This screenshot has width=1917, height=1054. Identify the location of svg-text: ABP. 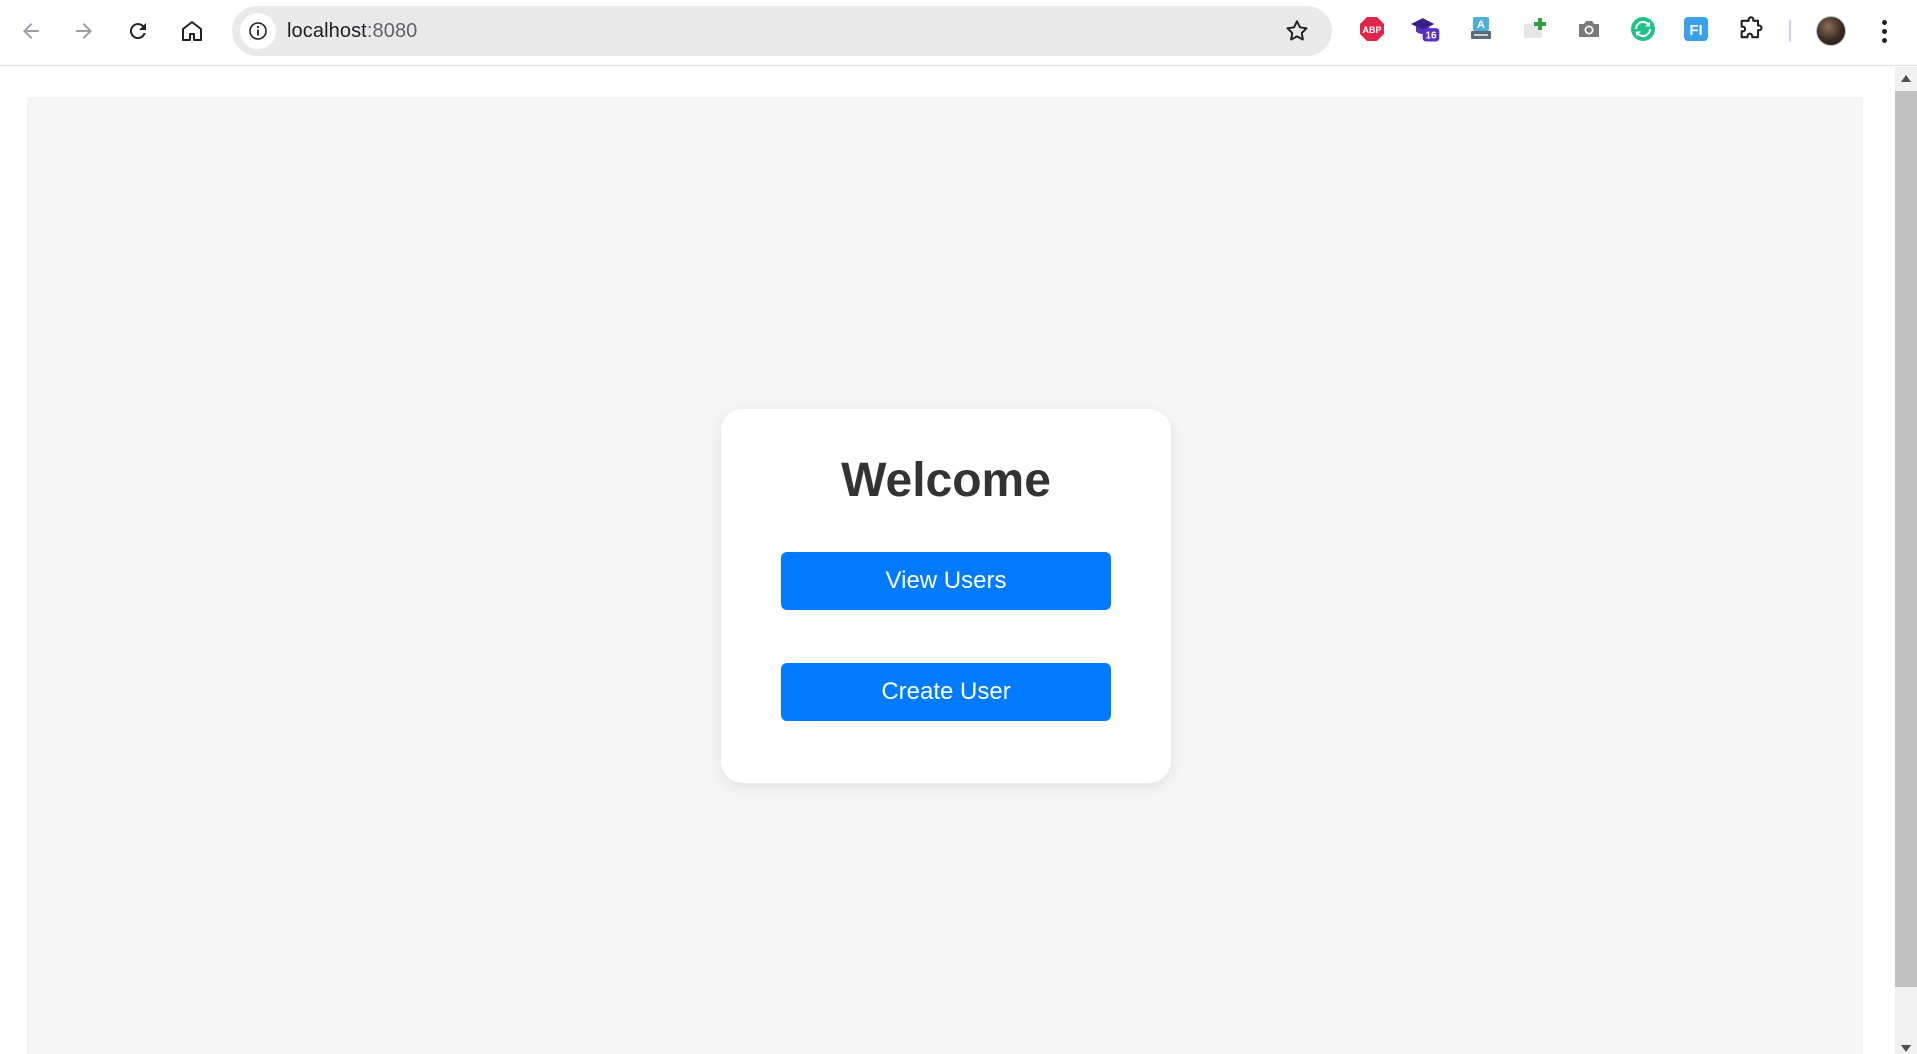
(1371, 30).